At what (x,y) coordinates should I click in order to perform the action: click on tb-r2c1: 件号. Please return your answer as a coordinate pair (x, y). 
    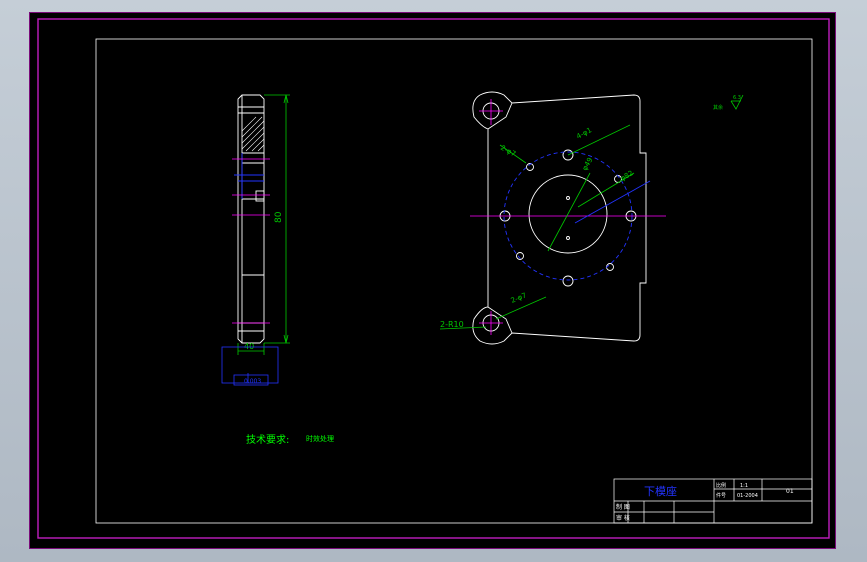
    Looking at the image, I should click on (721, 495).